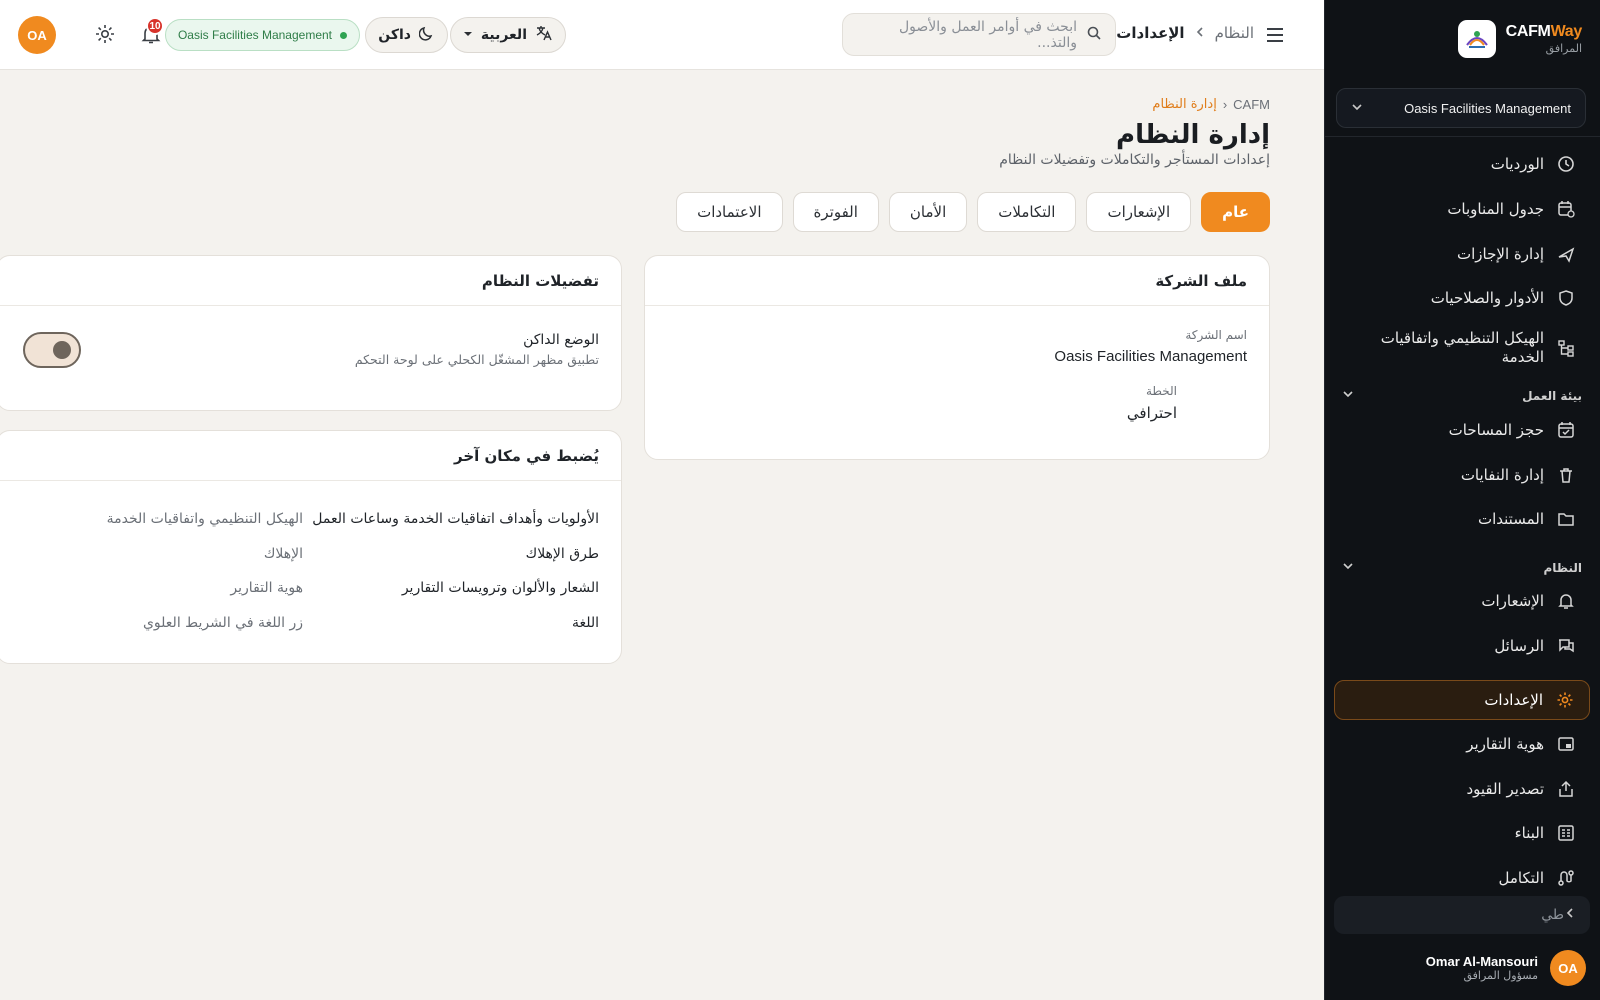 This screenshot has width=1600, height=1000. I want to click on notification-count-badge: 10, so click(155, 26).